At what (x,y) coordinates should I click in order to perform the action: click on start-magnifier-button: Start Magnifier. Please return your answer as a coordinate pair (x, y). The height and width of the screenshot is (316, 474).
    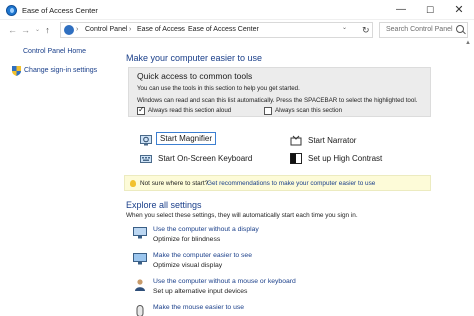
    Looking at the image, I should click on (200, 140).